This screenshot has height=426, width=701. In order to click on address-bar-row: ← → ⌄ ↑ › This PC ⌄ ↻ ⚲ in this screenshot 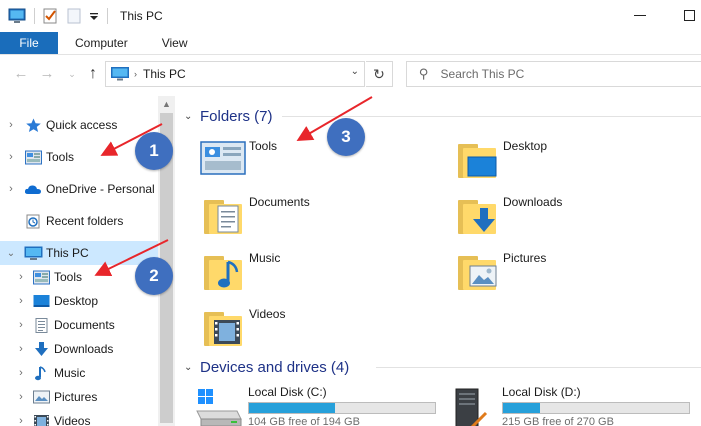, I will do `click(350, 75)`.